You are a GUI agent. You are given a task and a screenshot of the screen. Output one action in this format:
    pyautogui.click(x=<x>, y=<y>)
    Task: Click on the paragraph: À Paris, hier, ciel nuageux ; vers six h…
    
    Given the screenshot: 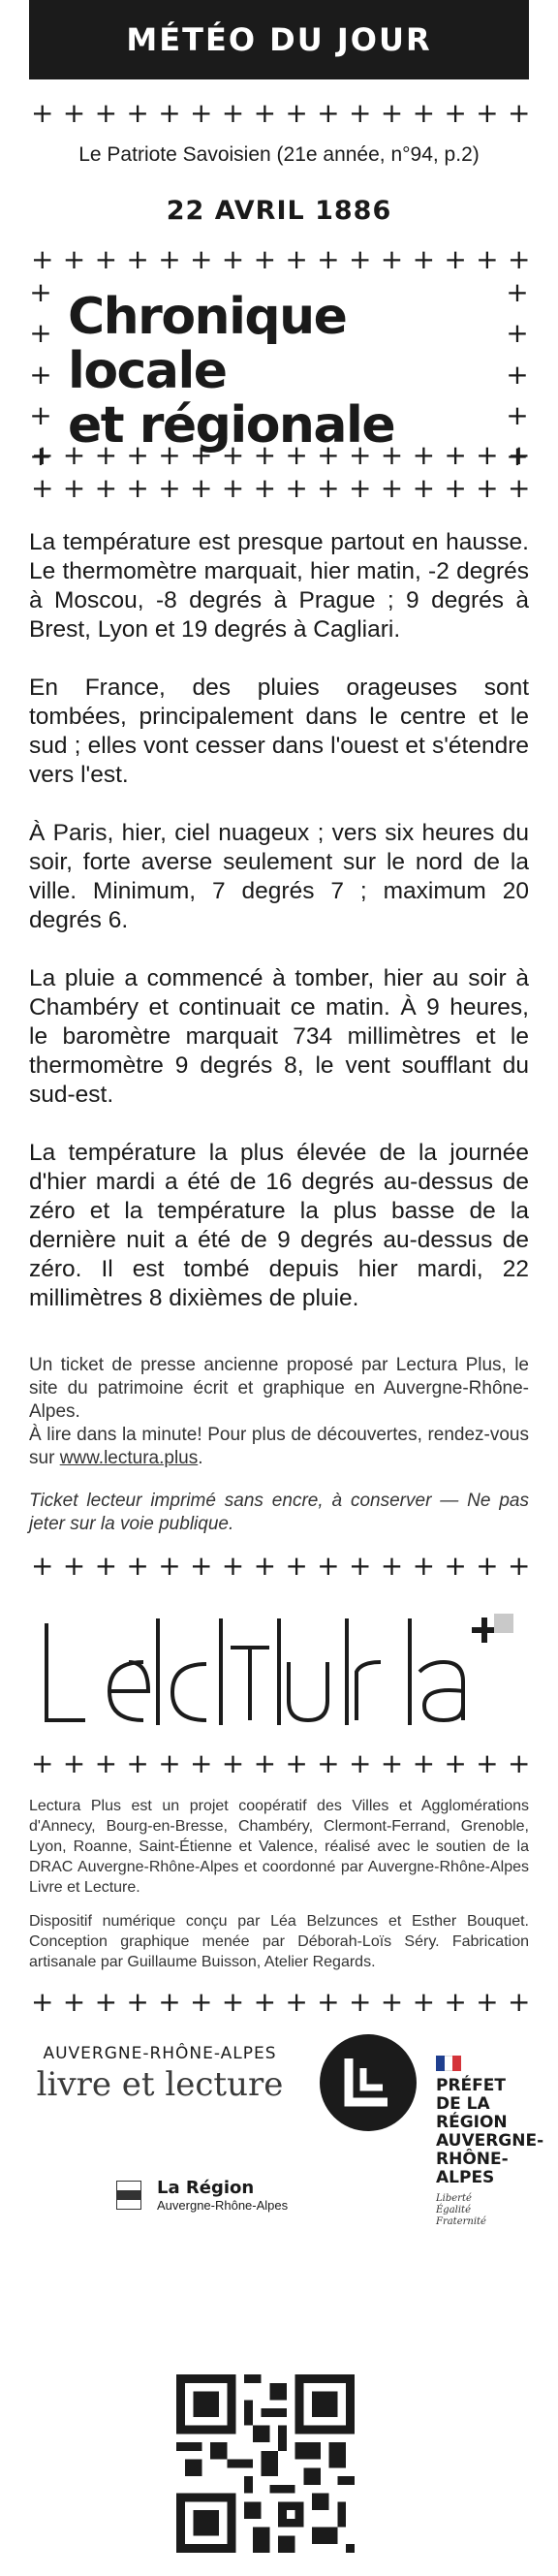 What is the action you would take?
    pyautogui.click(x=279, y=876)
    